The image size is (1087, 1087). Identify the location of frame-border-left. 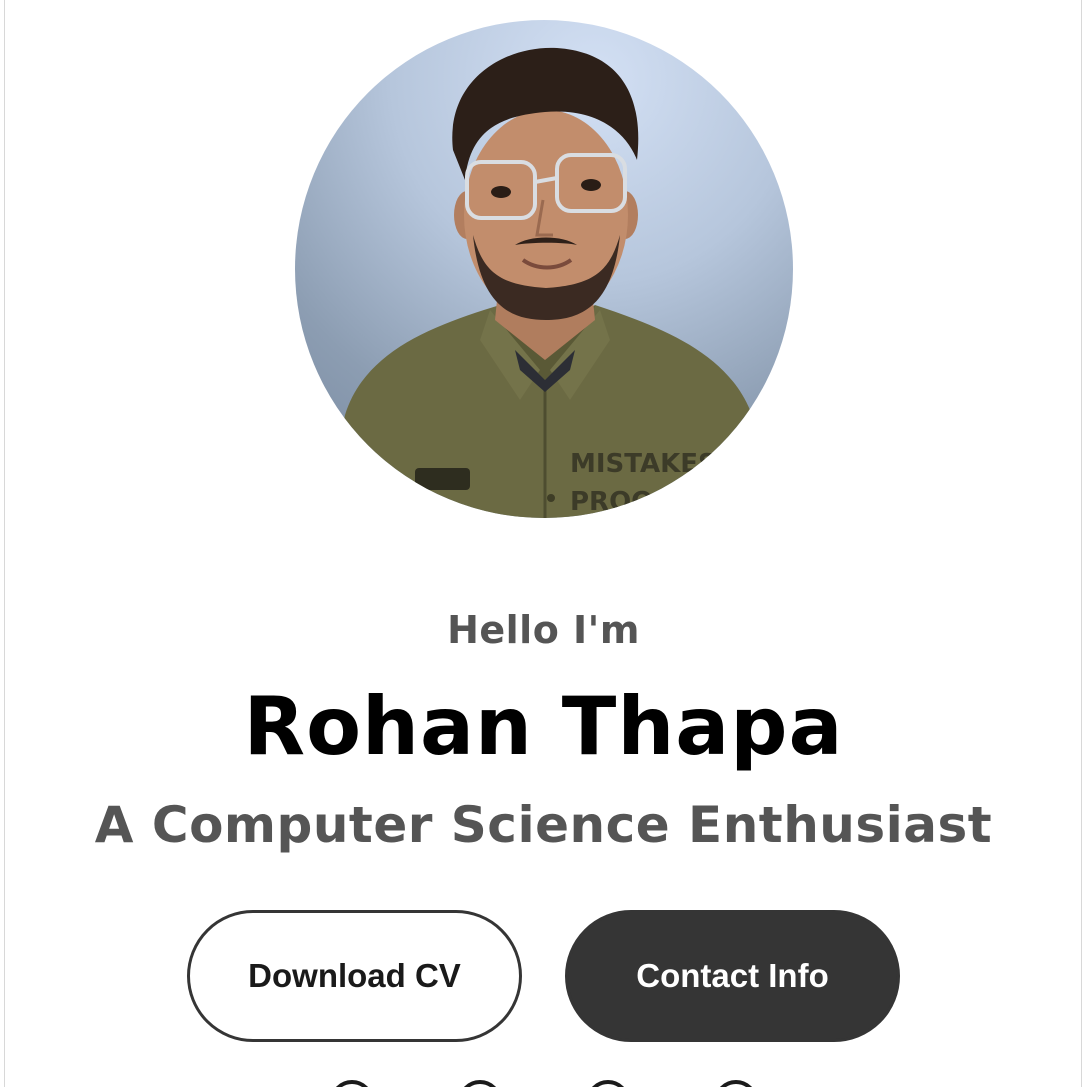
(4, 543).